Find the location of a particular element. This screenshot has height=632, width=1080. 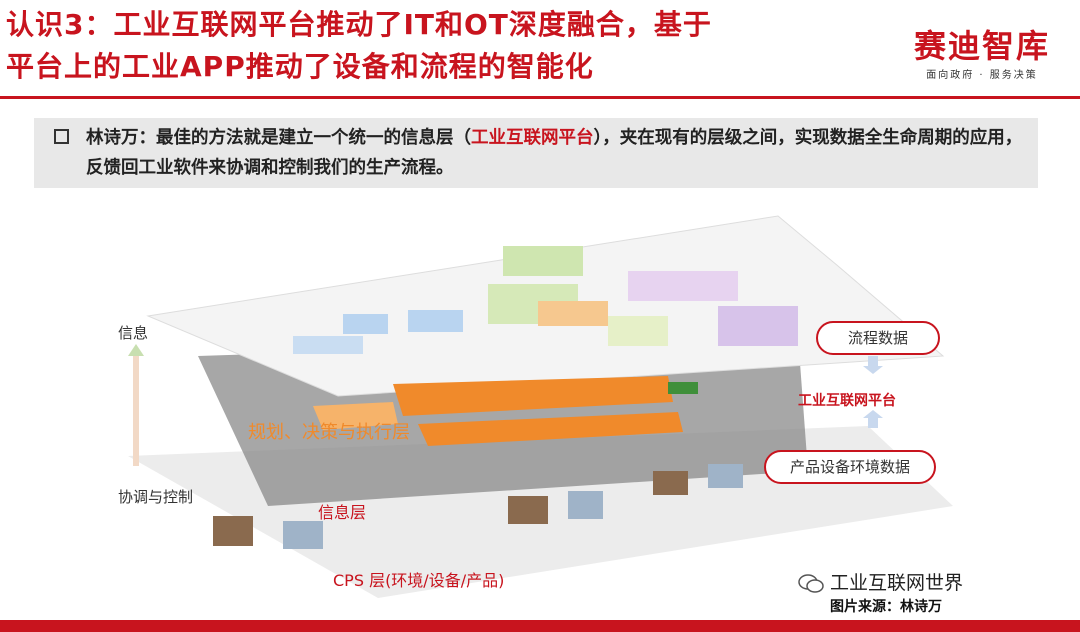

title-line-2: 平台上的工业APP推动了设备和流程的智能化 is located at coordinates (300, 66).